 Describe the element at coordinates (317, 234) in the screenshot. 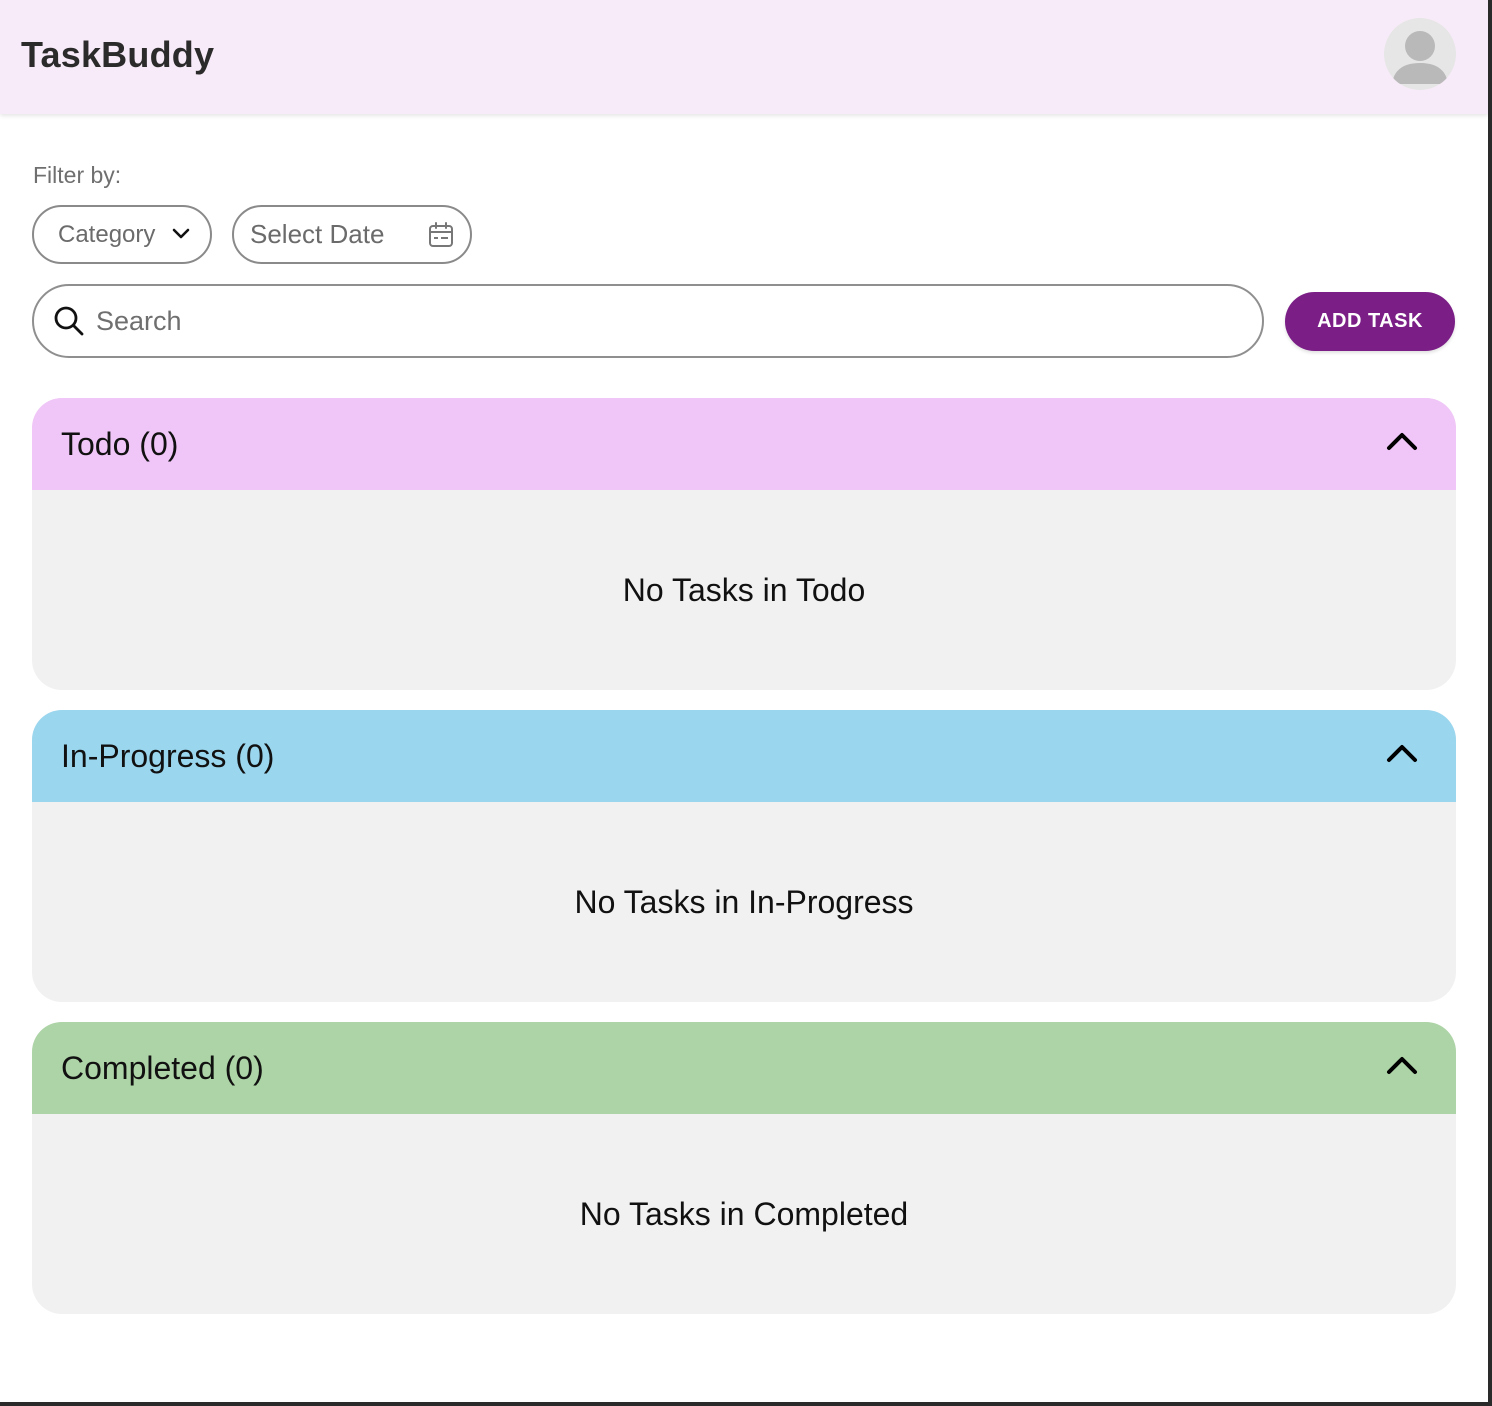

I see `date-filter-value: Select Date` at that location.